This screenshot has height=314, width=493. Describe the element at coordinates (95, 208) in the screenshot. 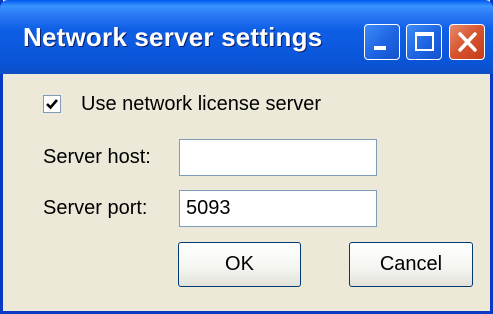

I see `server-port-label: Server port:` at that location.